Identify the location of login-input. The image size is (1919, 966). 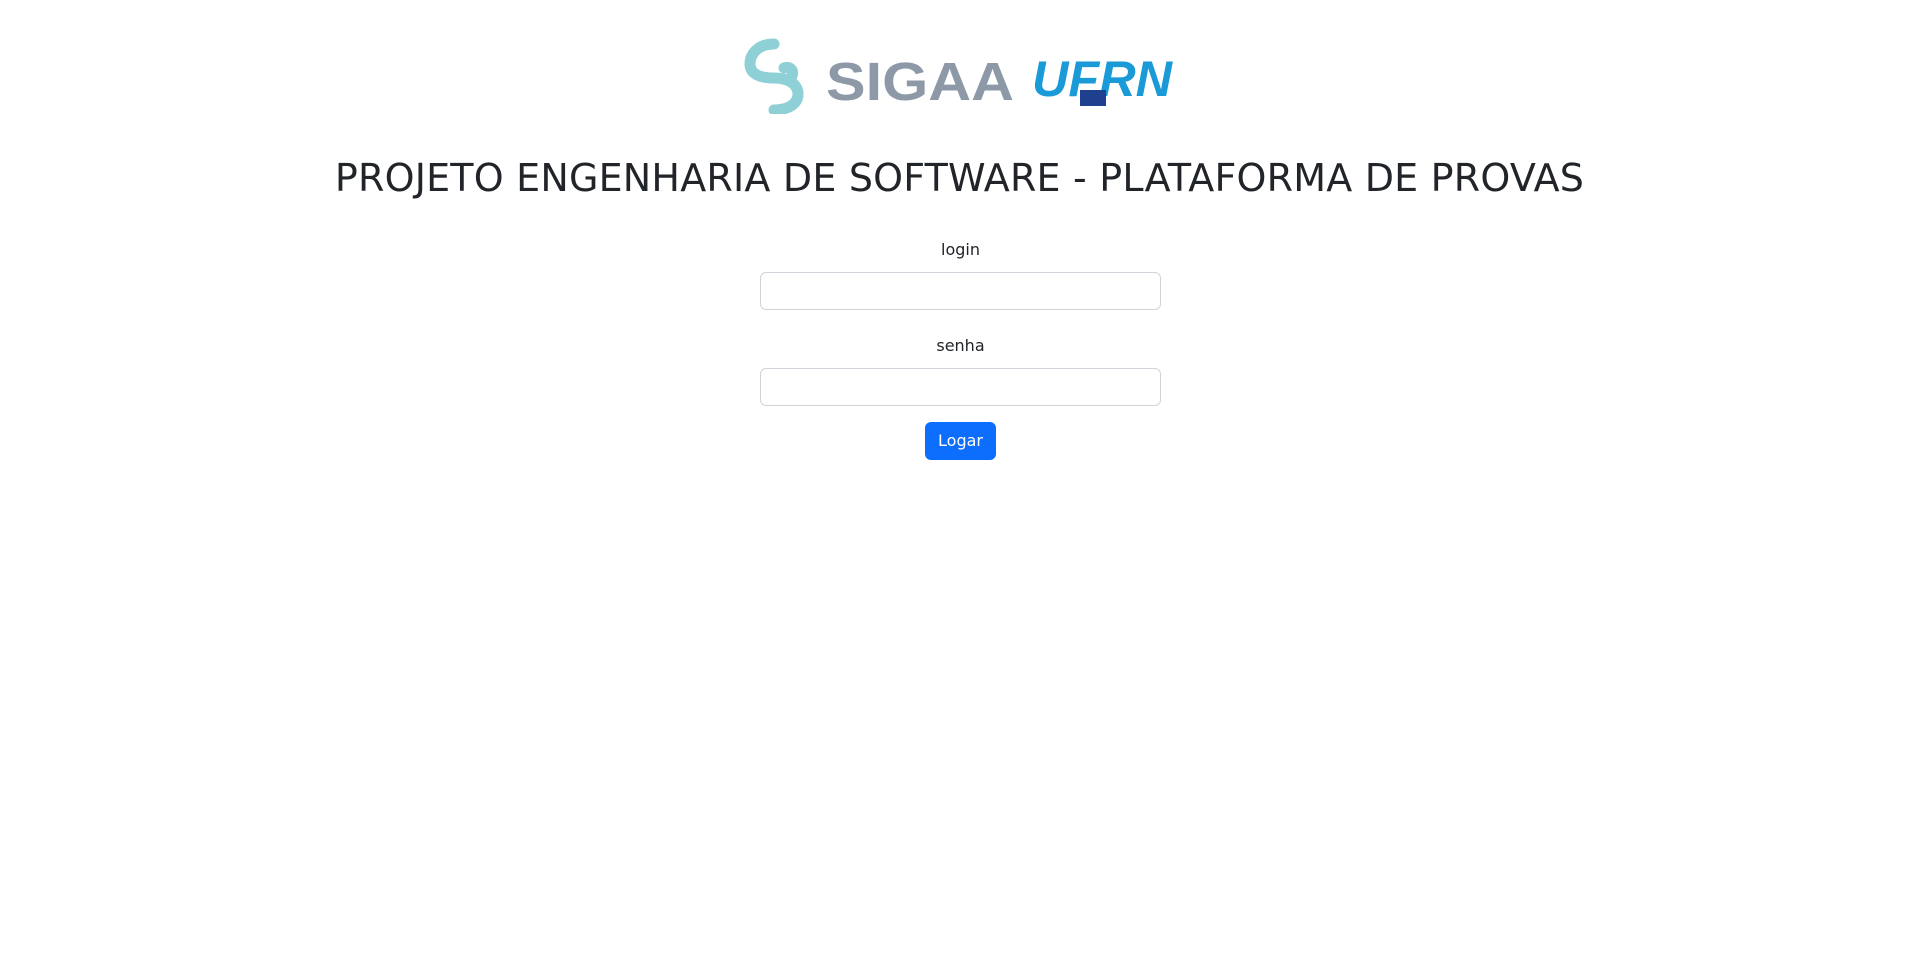
(960, 291).